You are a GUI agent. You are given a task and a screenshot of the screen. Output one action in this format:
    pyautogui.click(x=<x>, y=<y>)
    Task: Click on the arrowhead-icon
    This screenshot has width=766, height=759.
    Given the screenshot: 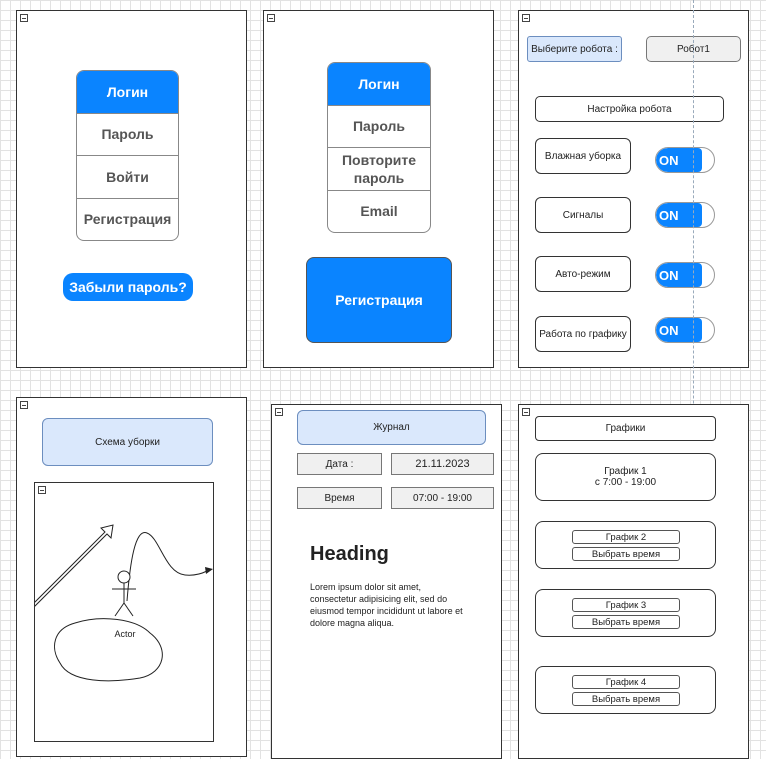 What is the action you would take?
    pyautogui.click(x=209, y=570)
    